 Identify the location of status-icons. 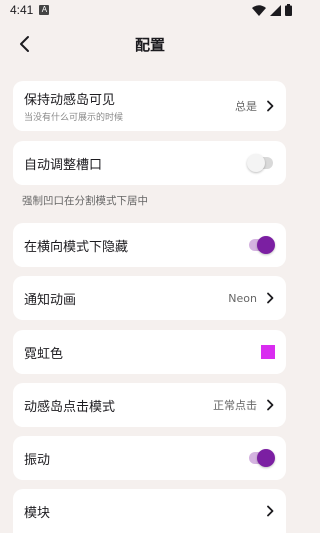
(272, 10).